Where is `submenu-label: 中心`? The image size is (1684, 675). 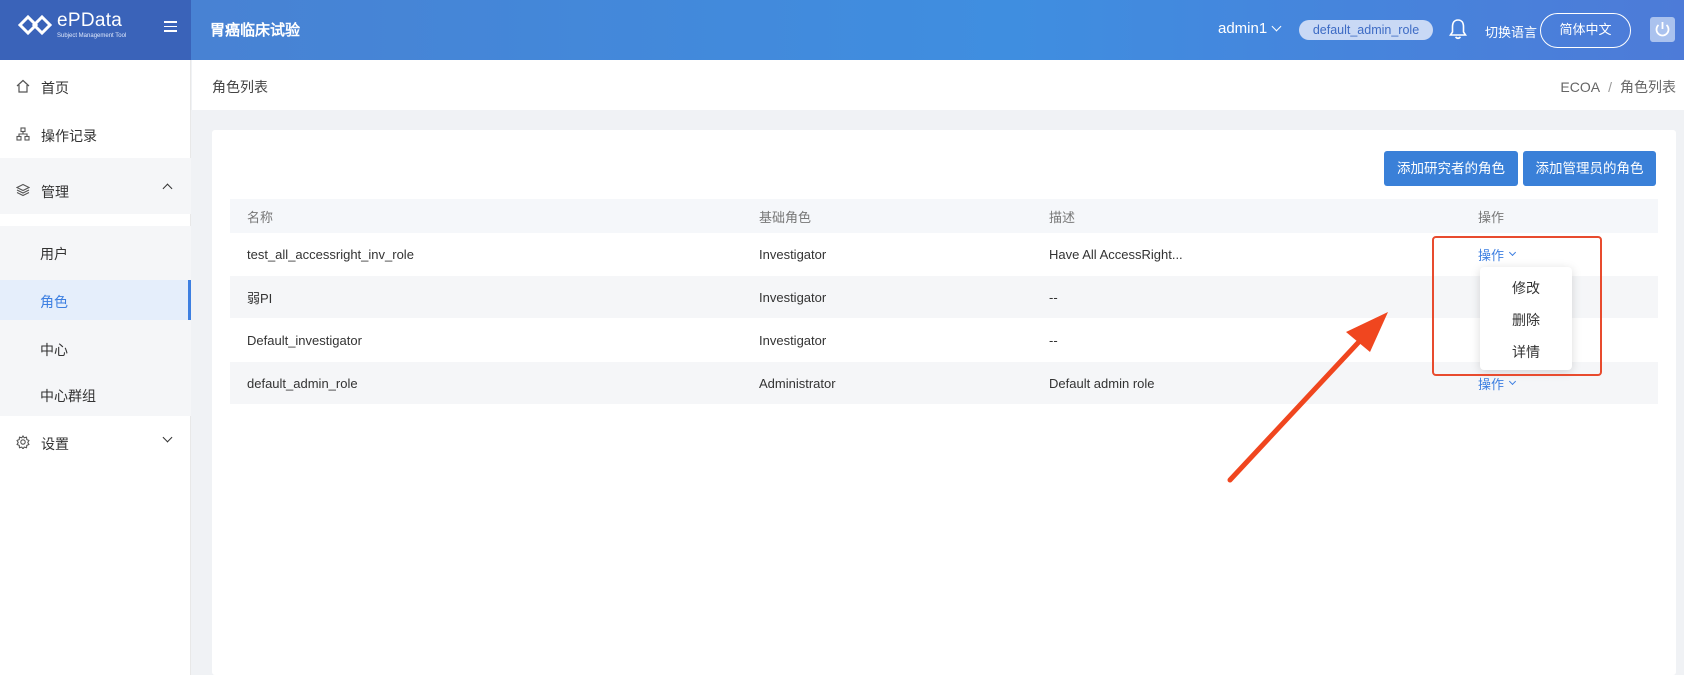
submenu-label: 中心 is located at coordinates (54, 350).